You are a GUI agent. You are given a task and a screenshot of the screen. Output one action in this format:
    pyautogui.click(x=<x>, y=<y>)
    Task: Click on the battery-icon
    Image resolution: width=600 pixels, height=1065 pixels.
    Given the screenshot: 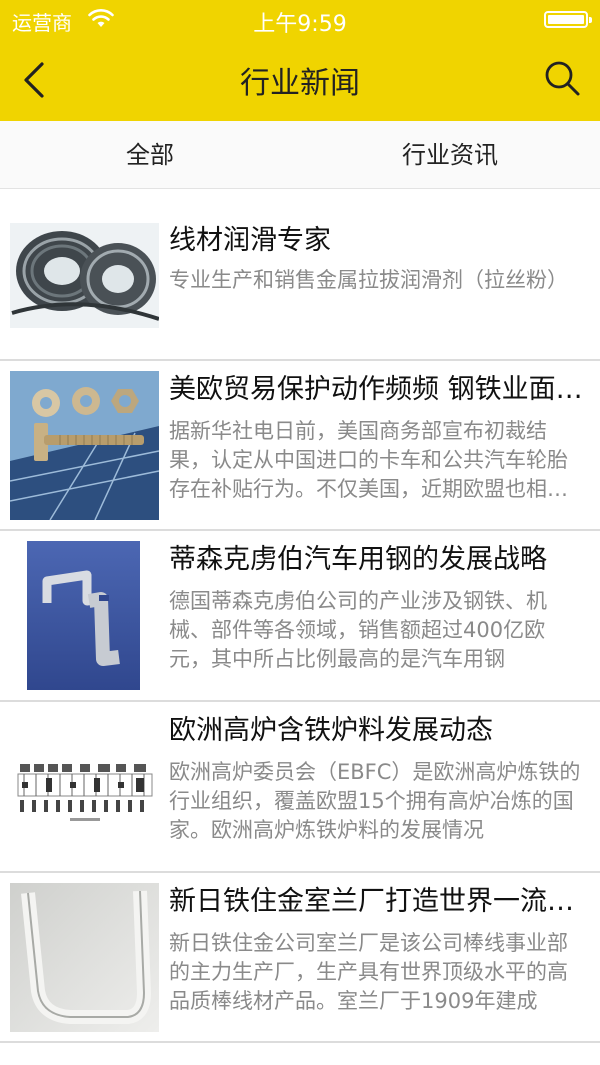 What is the action you would take?
    pyautogui.click(x=568, y=19)
    